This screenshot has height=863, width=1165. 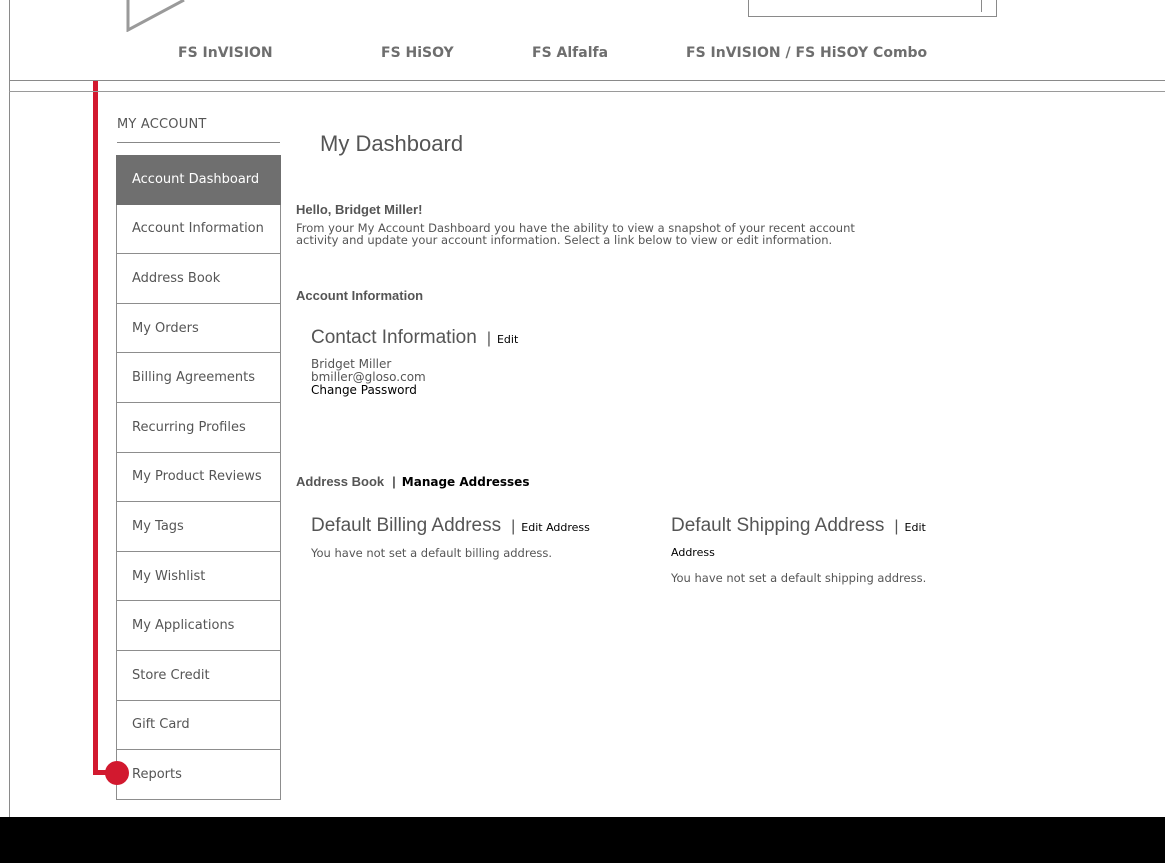 I want to click on edit-billing-address-link: Edit Address, so click(x=555, y=527).